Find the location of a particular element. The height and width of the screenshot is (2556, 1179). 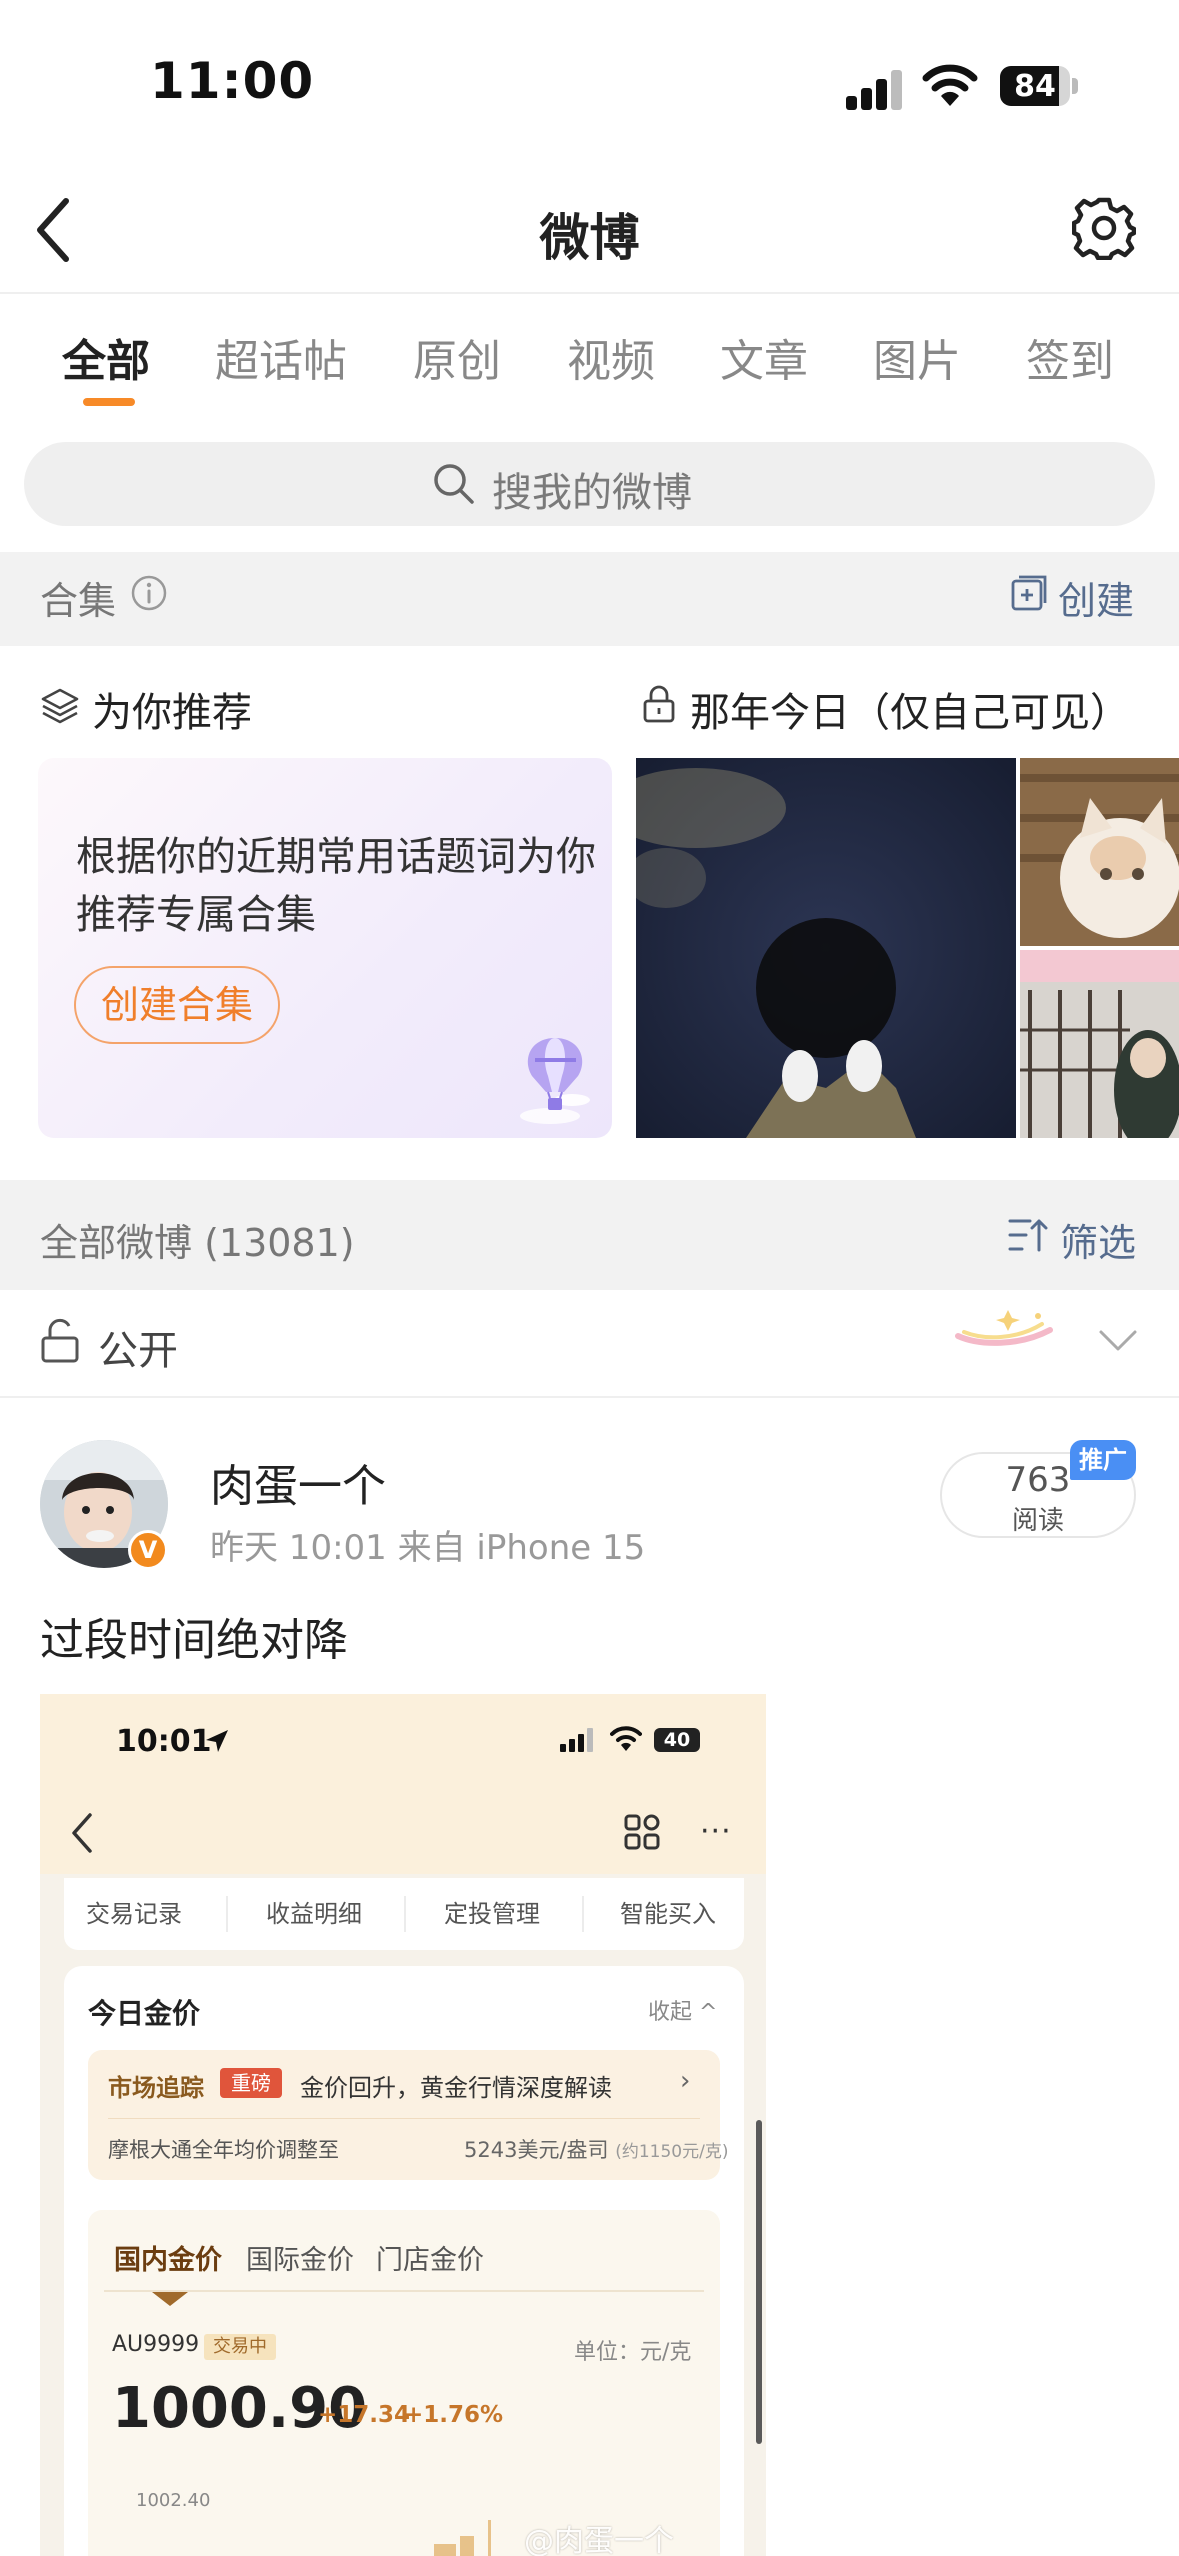

row-divider is located at coordinates (589, 1397).